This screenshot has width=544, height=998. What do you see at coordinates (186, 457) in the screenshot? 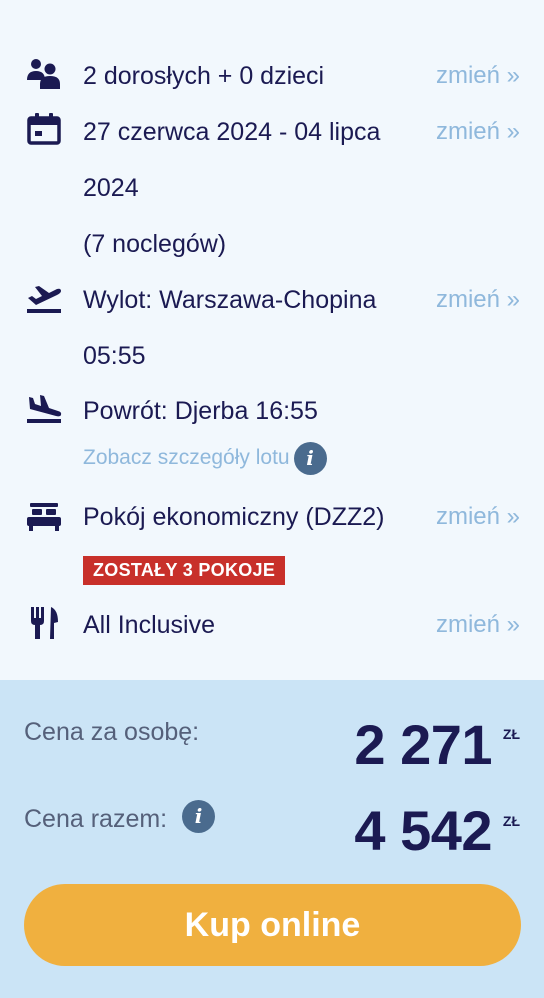
I see `flight-details-label: Zobacz szczegóły lotu` at bounding box center [186, 457].